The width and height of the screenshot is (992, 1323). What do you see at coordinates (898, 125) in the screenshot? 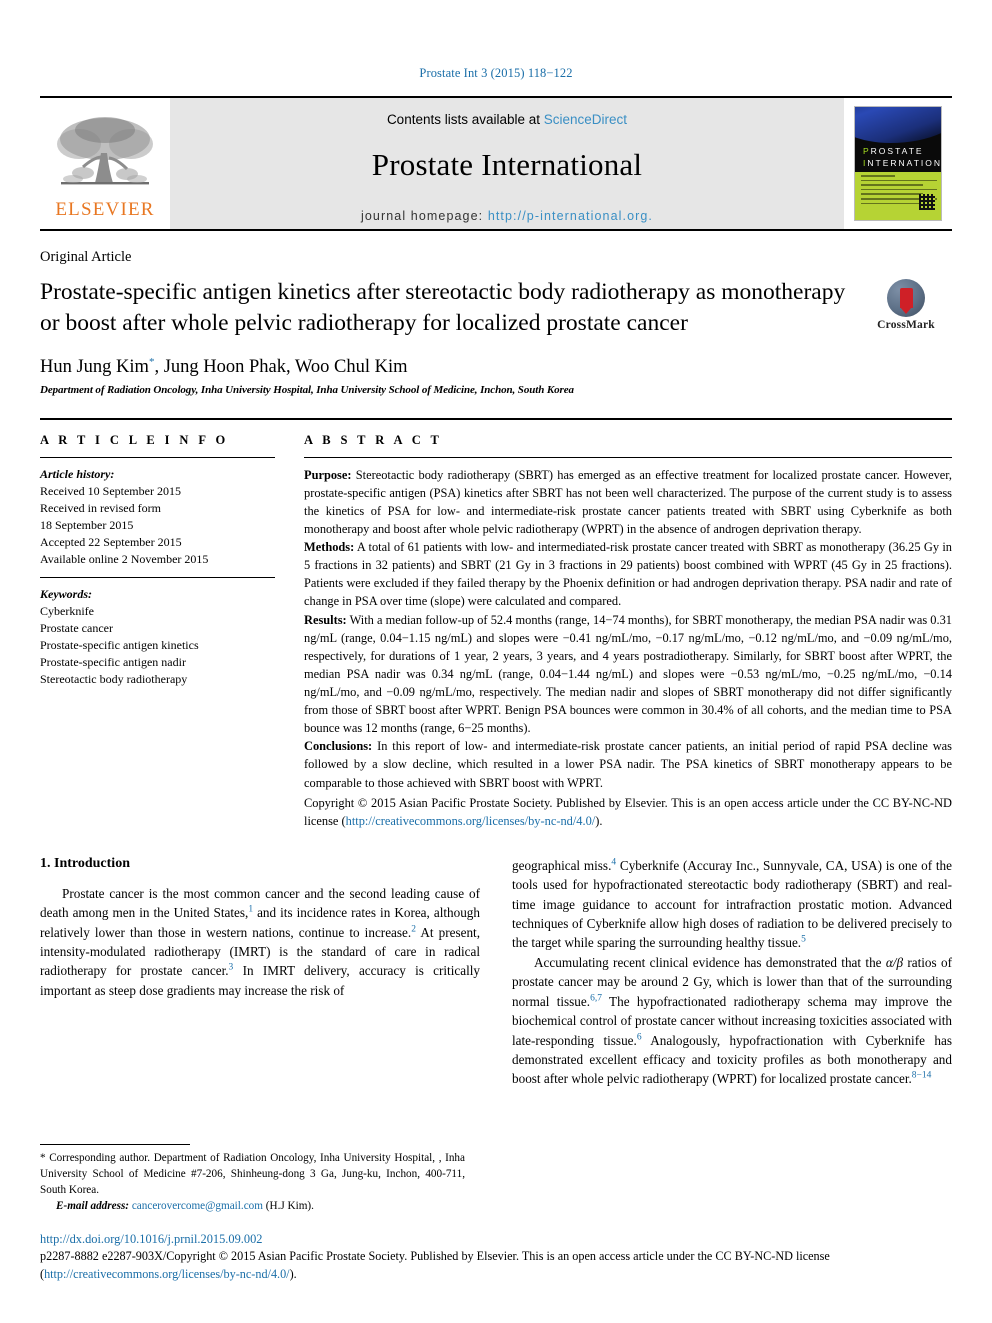
I see `cover-swoosh-graphic` at bounding box center [898, 125].